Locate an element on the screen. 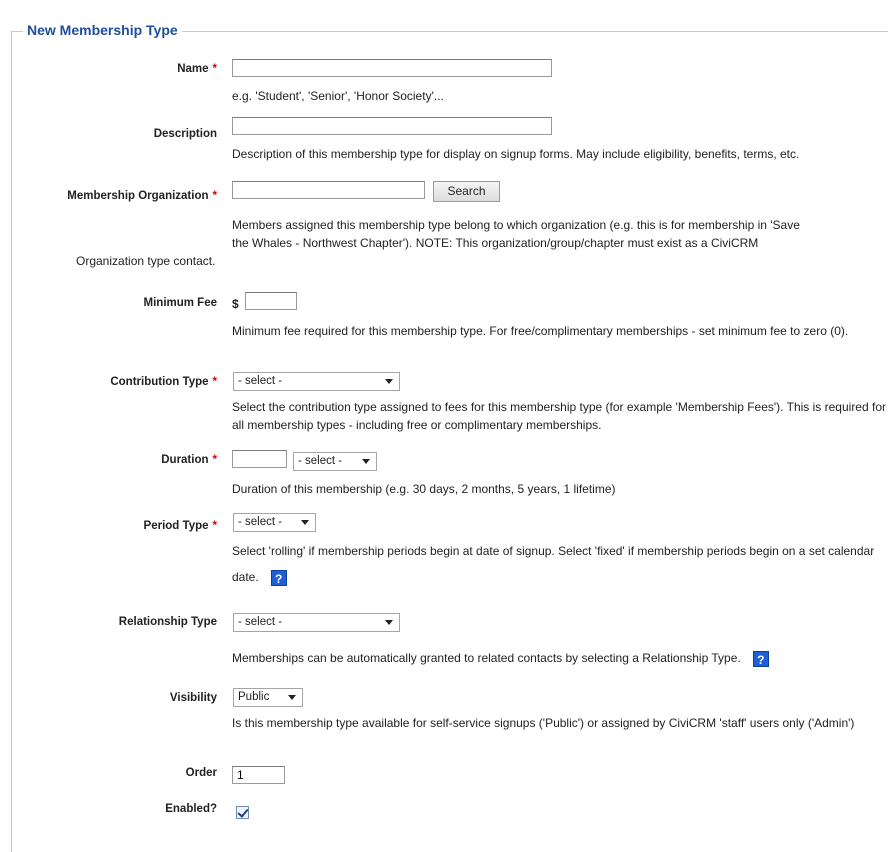 The width and height of the screenshot is (888, 852). search-button: Search is located at coordinates (466, 191).